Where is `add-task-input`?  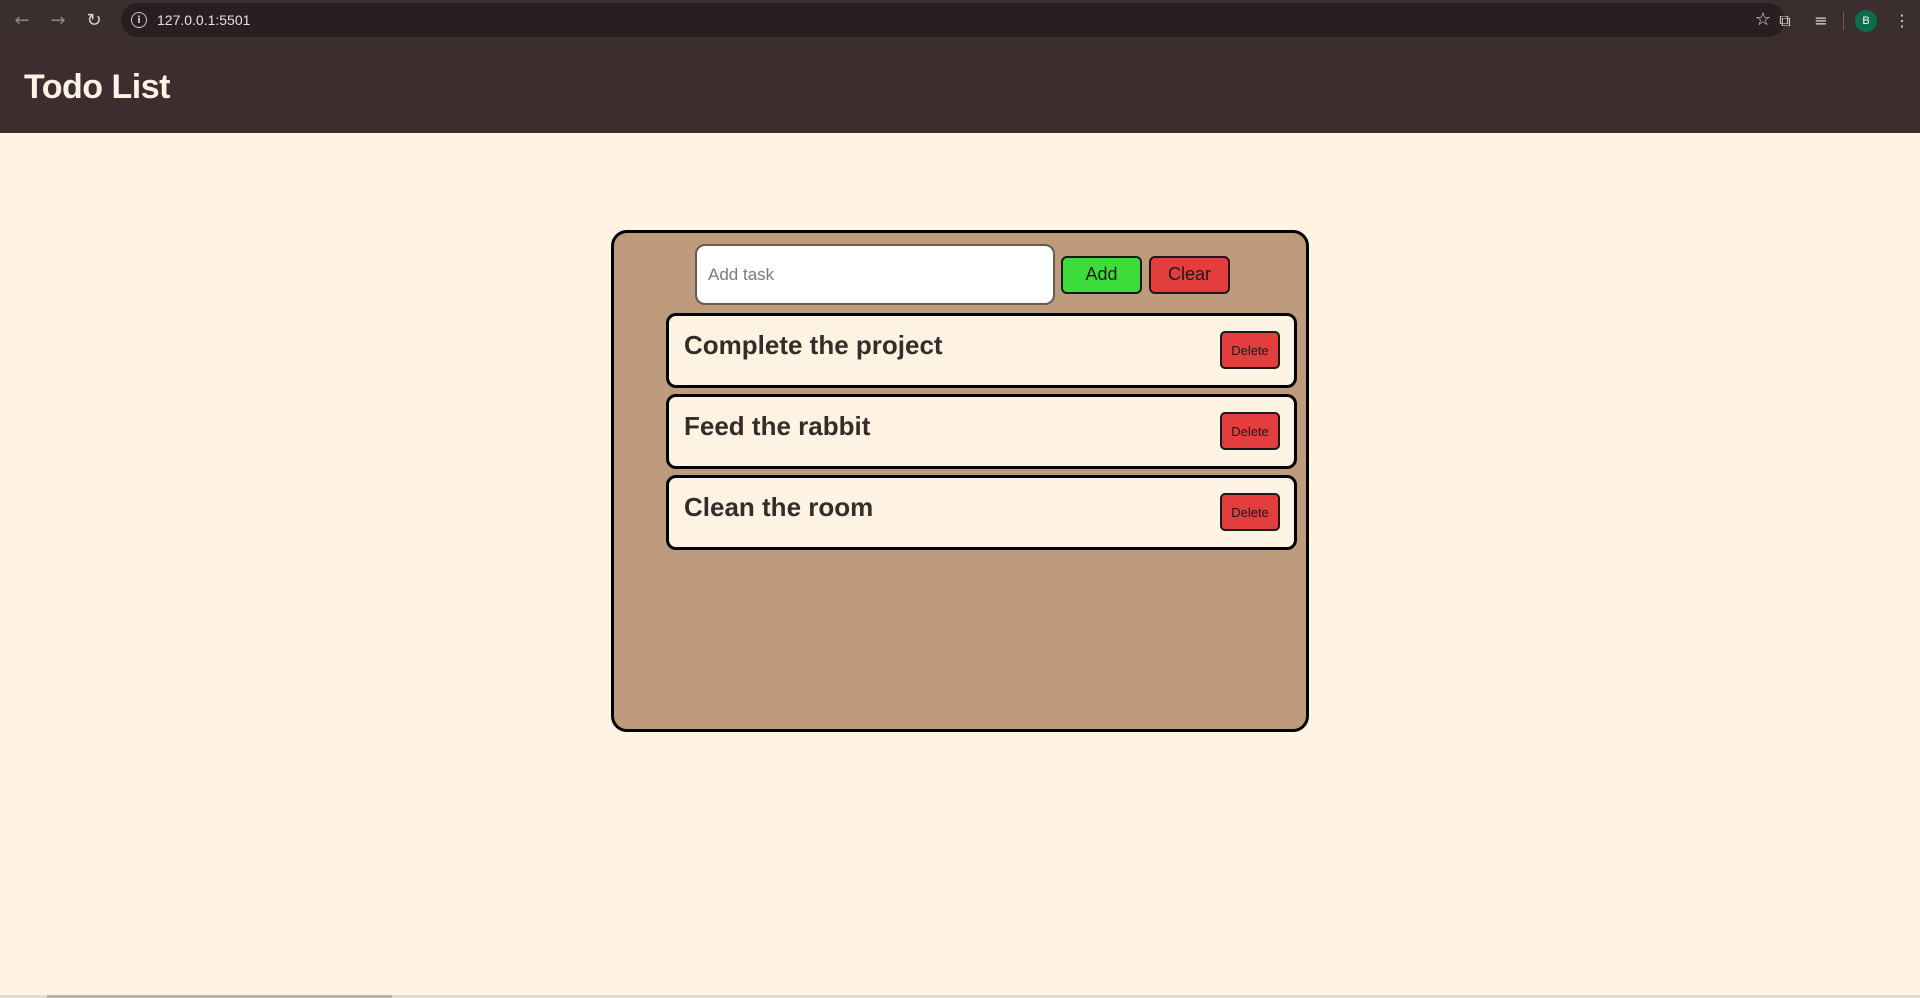 add-task-input is located at coordinates (875, 274).